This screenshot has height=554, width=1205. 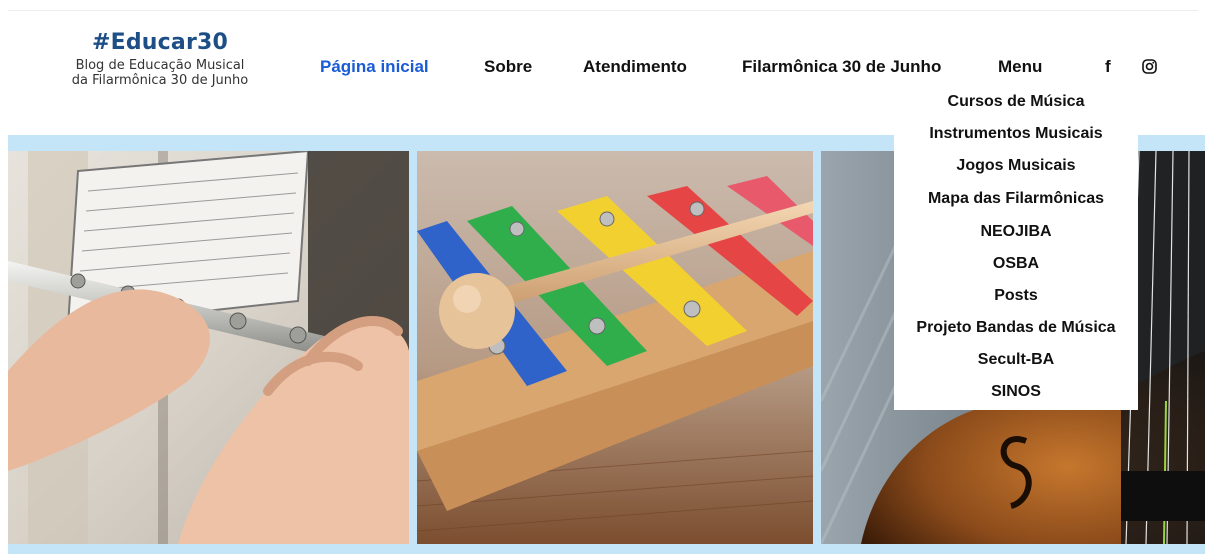 I want to click on menu-item-instrumentos: Instrumentos Musicais, so click(x=1016, y=134).